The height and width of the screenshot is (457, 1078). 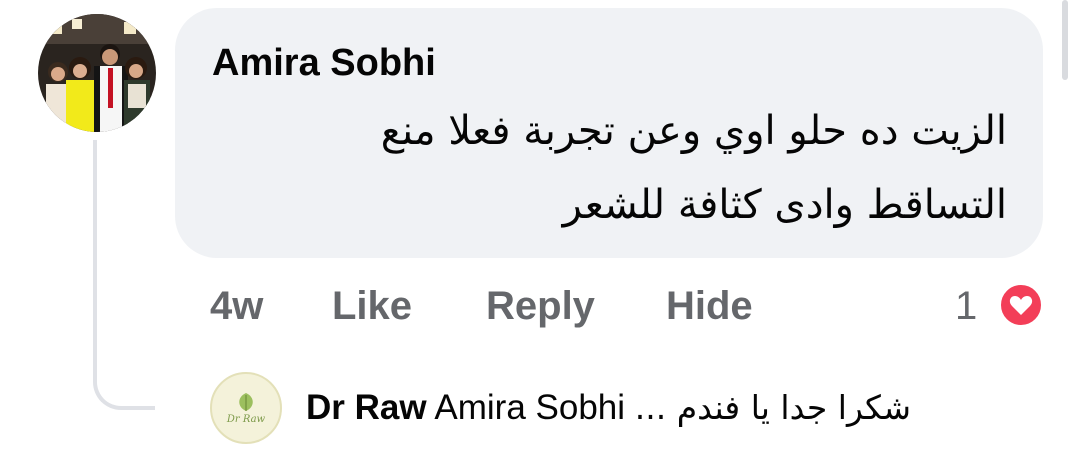 I want to click on commenter-photo, so click(x=97, y=73).